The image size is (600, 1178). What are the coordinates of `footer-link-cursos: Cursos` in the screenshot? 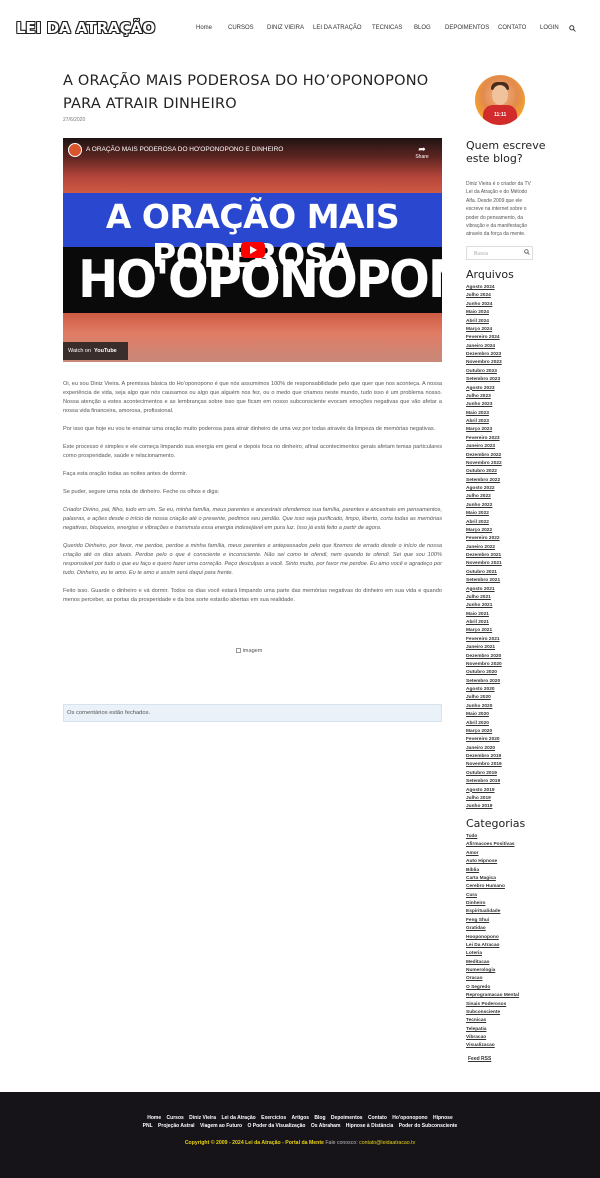 It's located at (175, 1118).